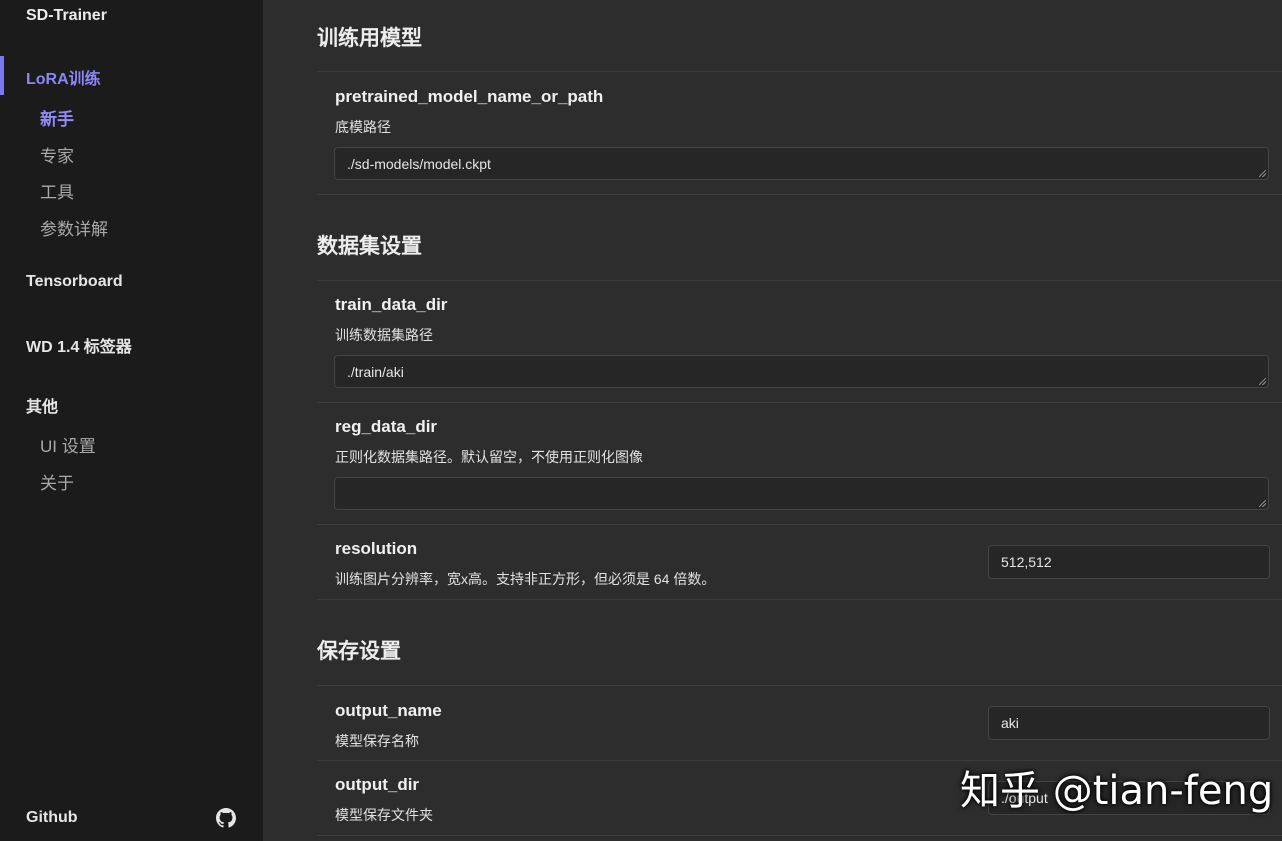 This screenshot has height=841, width=1282. What do you see at coordinates (369, 38) in the screenshot?
I see `section-title-model: 训练用模型` at bounding box center [369, 38].